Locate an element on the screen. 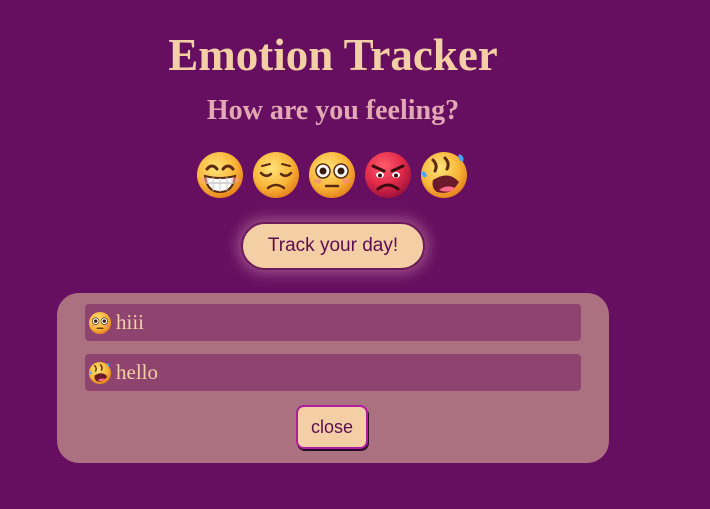 The image size is (710, 509). angry-face-icon is located at coordinates (388, 175).